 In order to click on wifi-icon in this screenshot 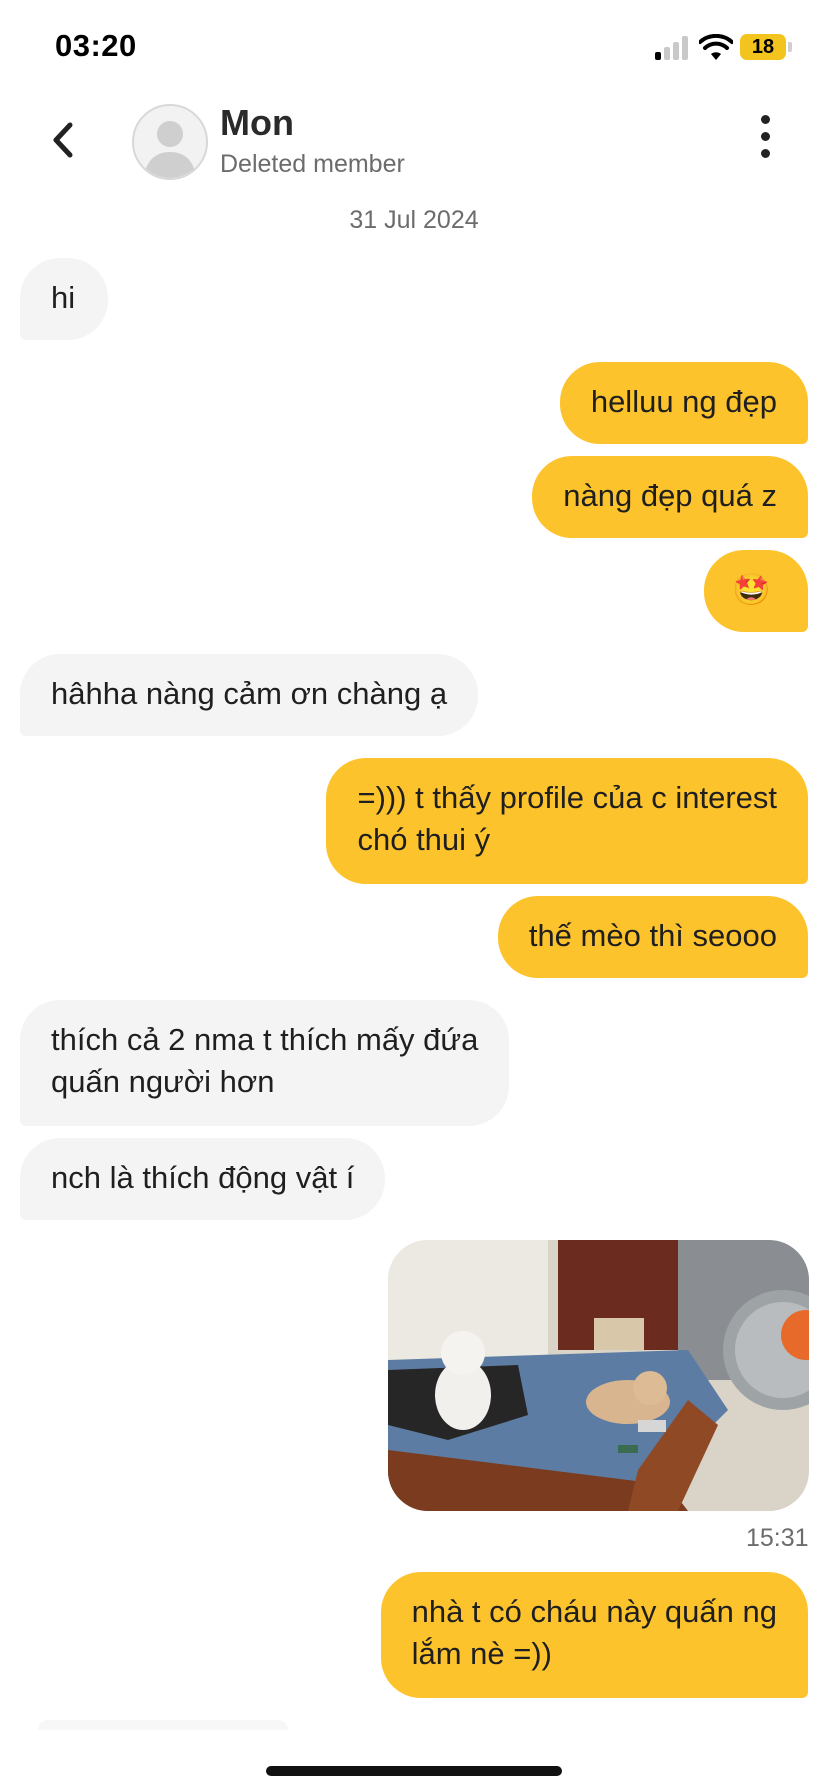, I will do `click(716, 47)`.